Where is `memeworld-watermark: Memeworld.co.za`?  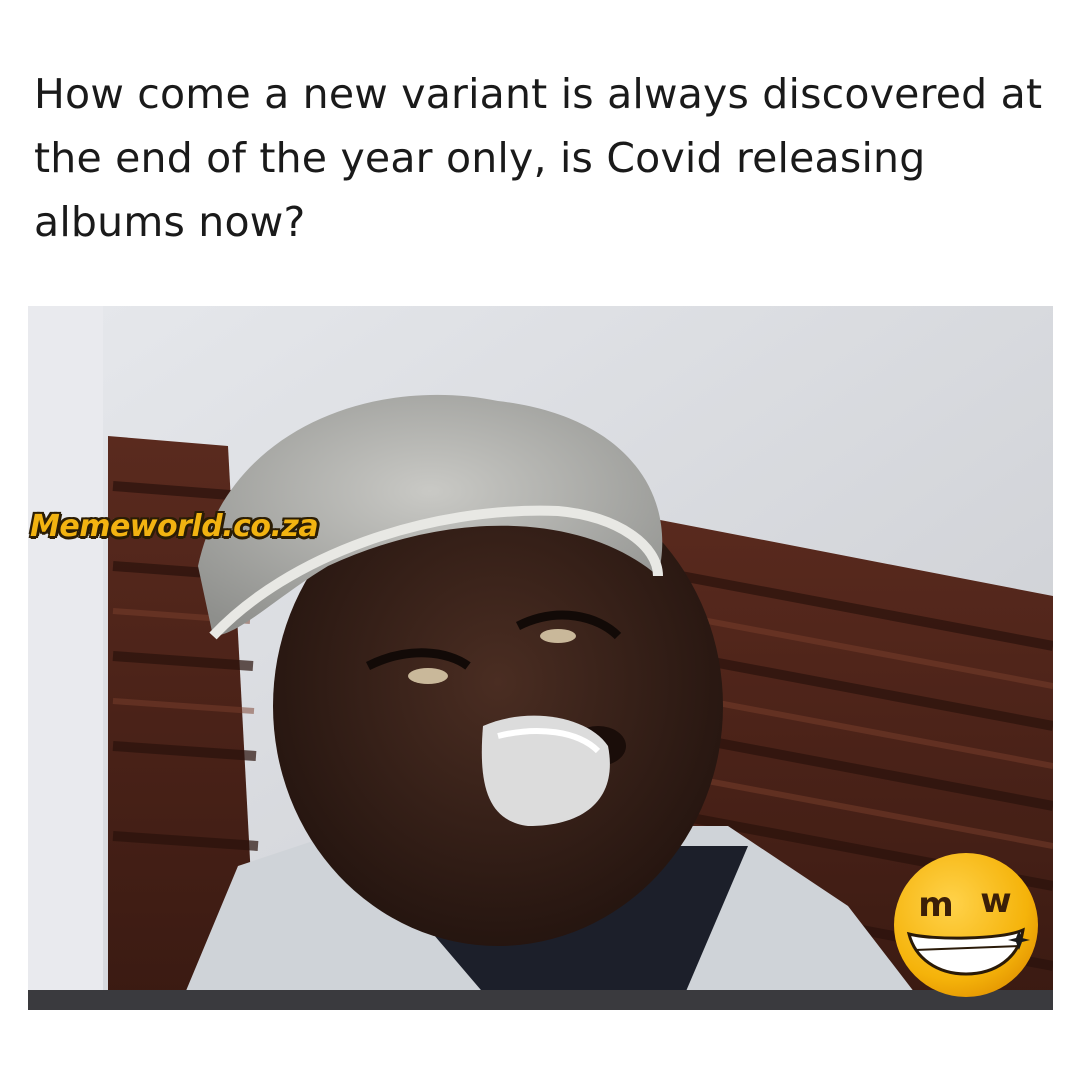 memeworld-watermark: Memeworld.co.za is located at coordinates (174, 526).